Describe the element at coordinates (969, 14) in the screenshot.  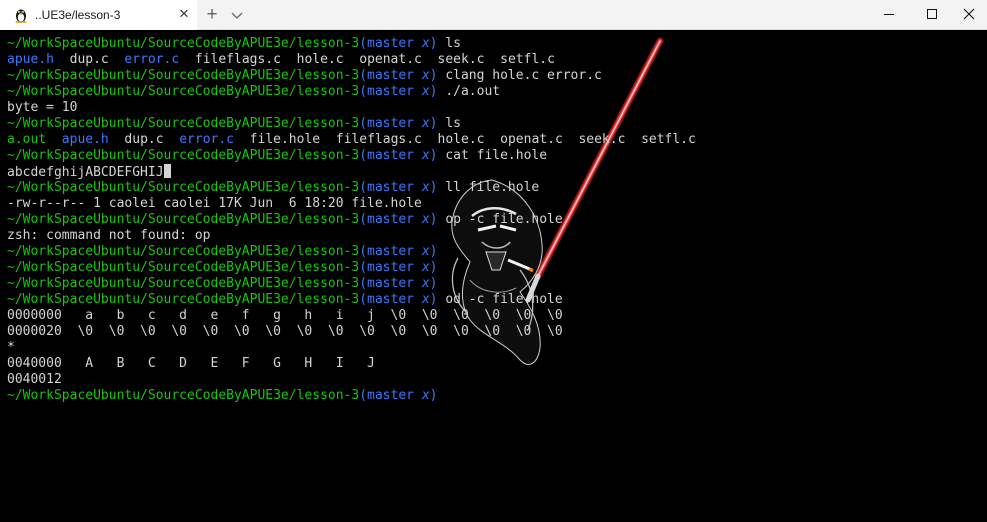
I see `close-window-button` at that location.